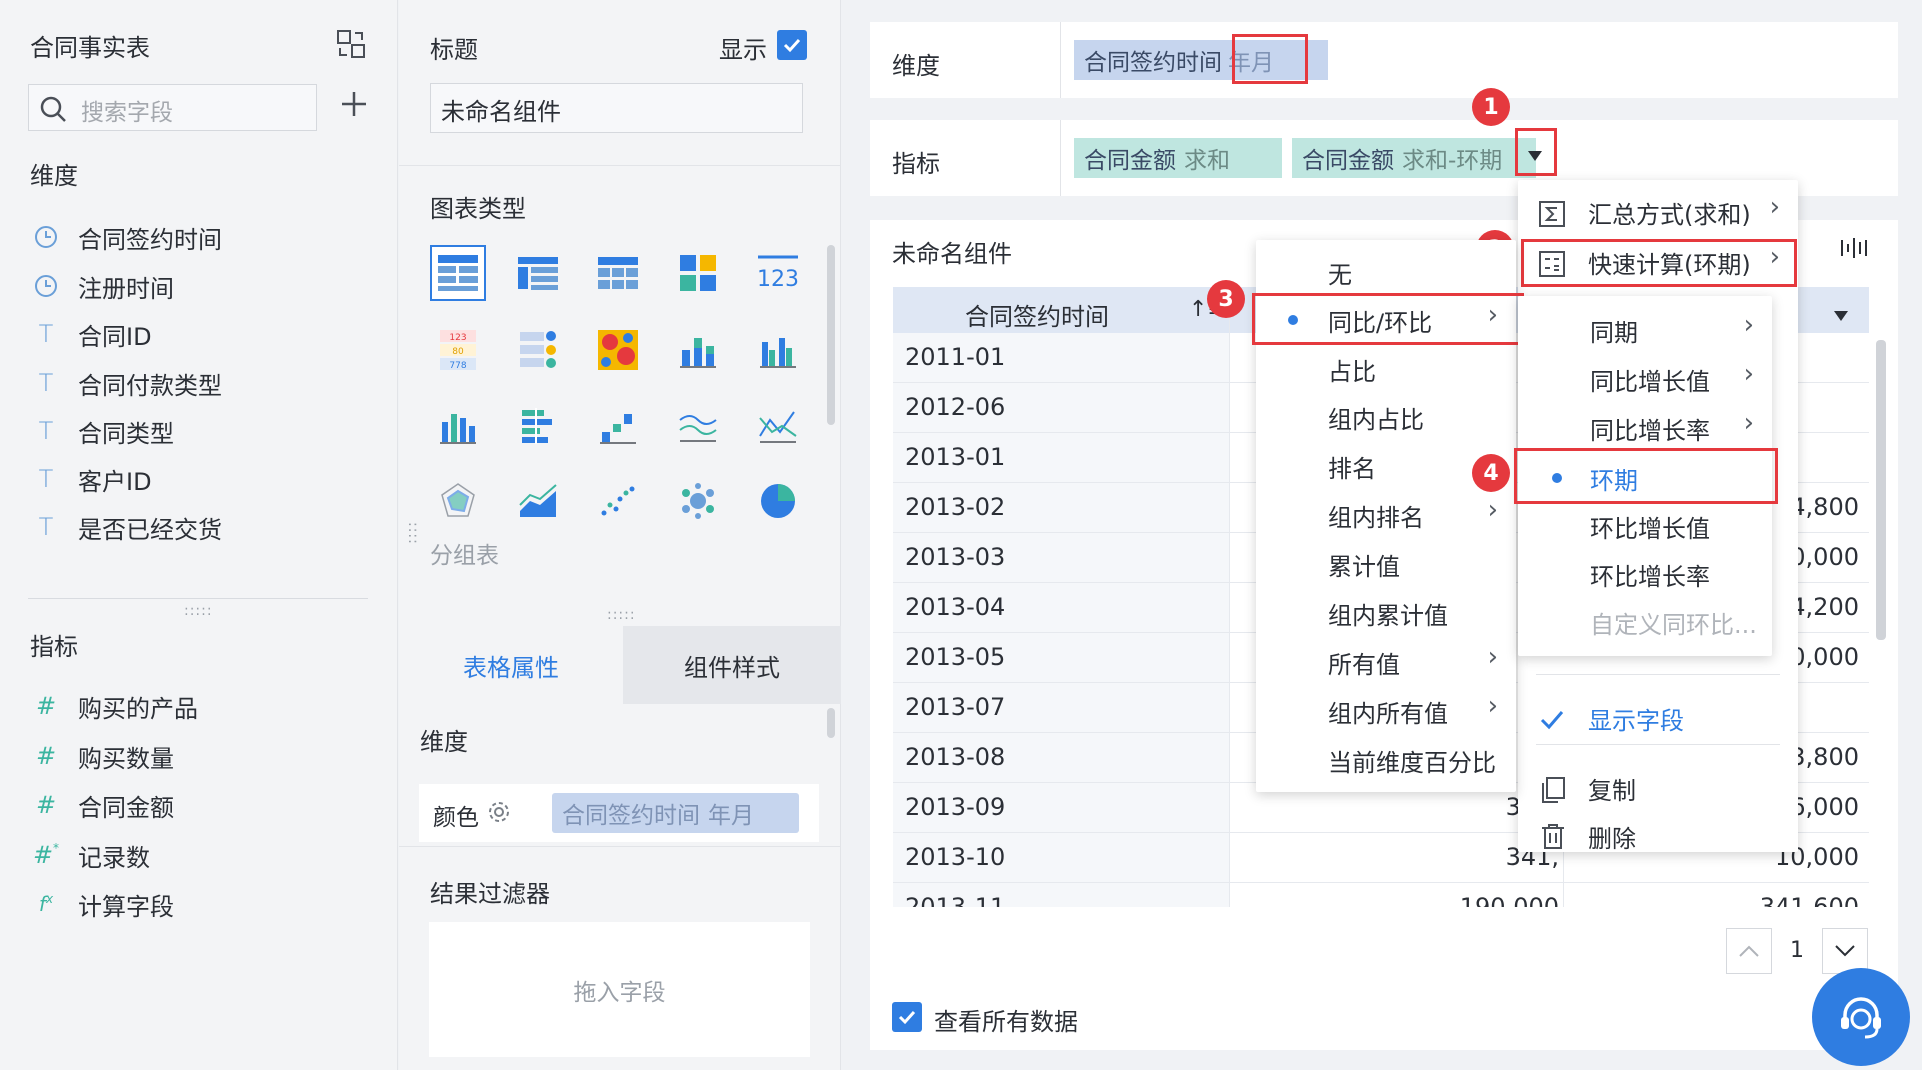 This screenshot has width=1922, height=1070. What do you see at coordinates (1881, 490) in the screenshot?
I see `table-scrollbar` at bounding box center [1881, 490].